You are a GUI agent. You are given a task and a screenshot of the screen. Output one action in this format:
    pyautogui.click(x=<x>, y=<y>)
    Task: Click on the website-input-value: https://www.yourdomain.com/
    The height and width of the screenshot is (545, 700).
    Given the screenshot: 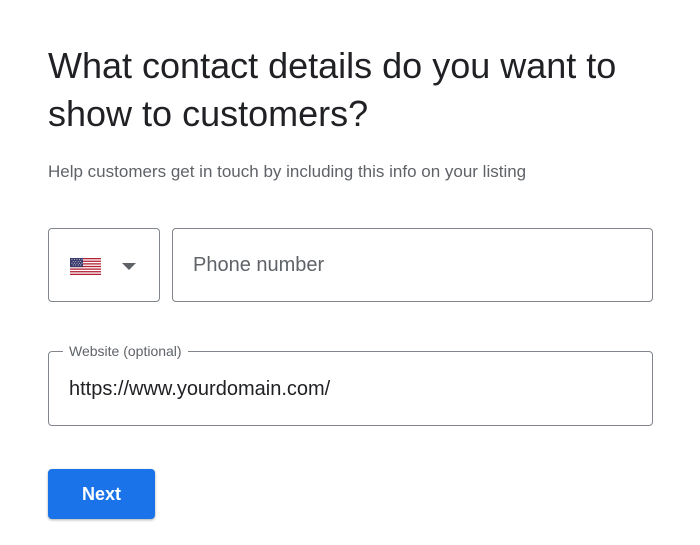 What is the action you would take?
    pyautogui.click(x=199, y=389)
    